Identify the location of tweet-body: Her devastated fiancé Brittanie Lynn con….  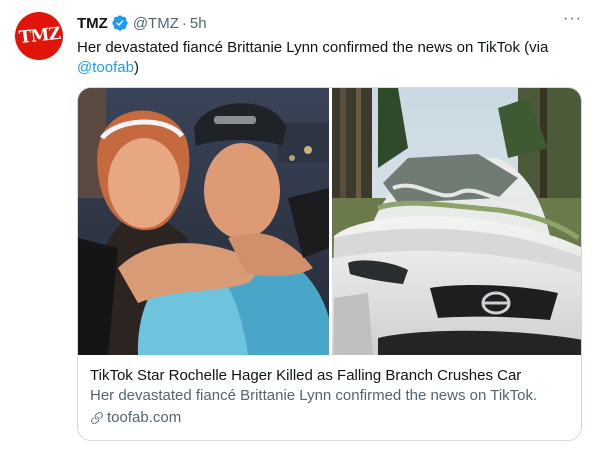
(313, 47).